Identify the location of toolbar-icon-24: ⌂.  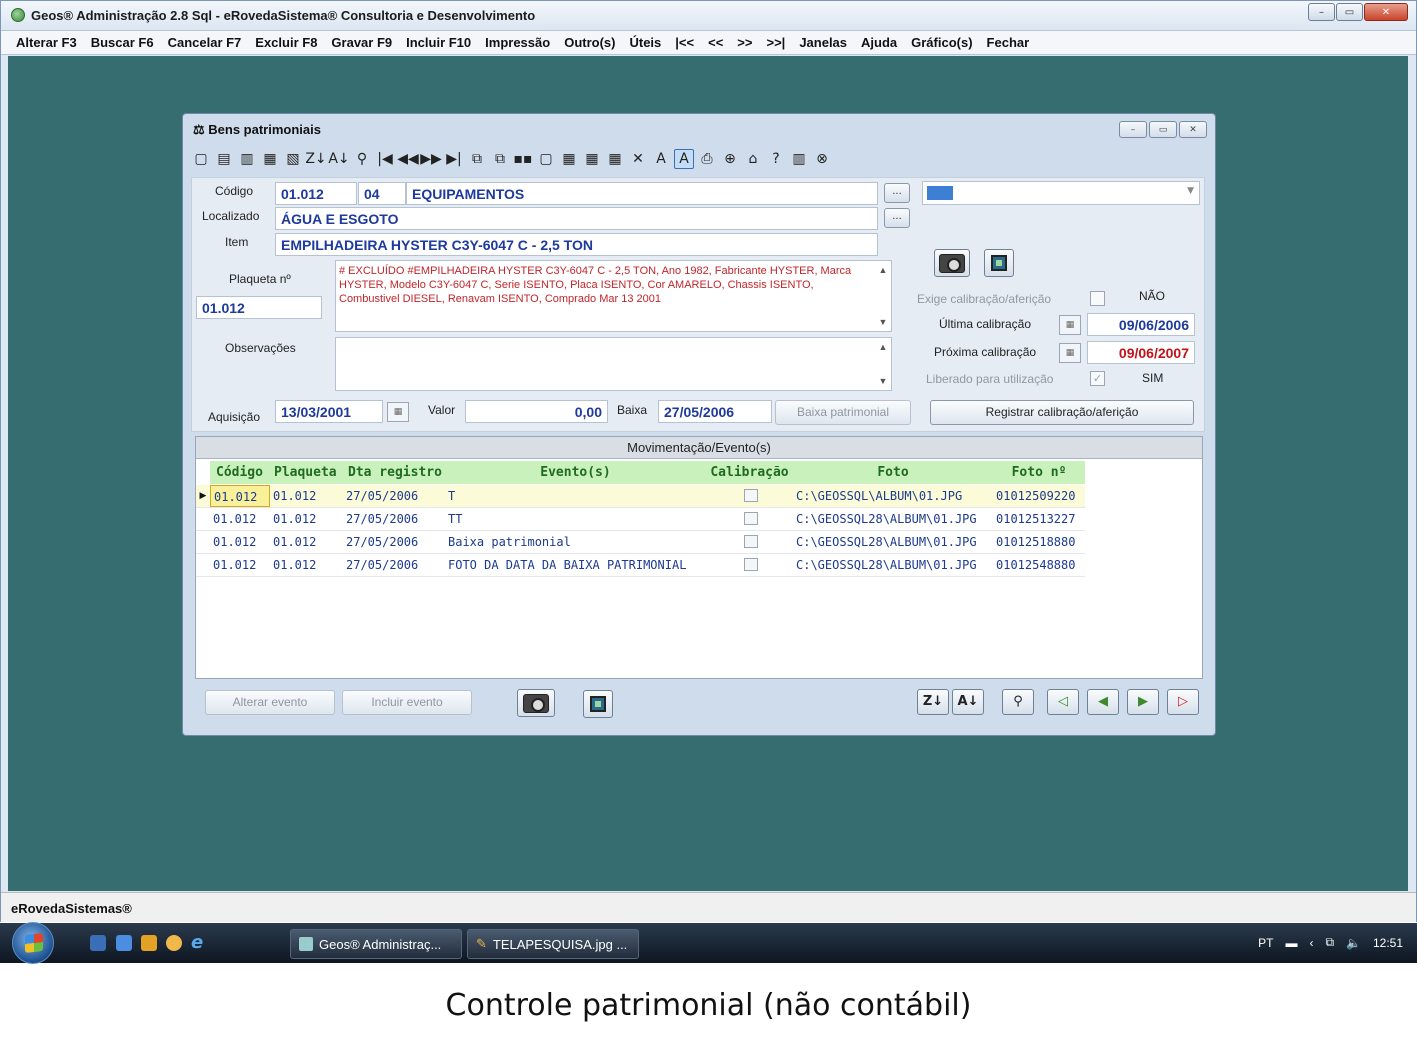
(753, 159).